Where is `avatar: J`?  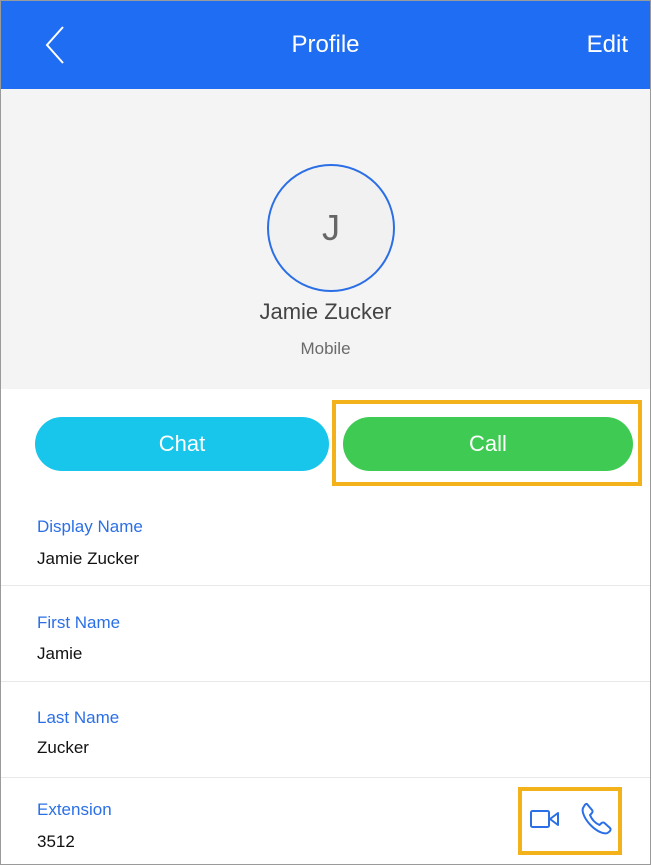 avatar: J is located at coordinates (331, 228).